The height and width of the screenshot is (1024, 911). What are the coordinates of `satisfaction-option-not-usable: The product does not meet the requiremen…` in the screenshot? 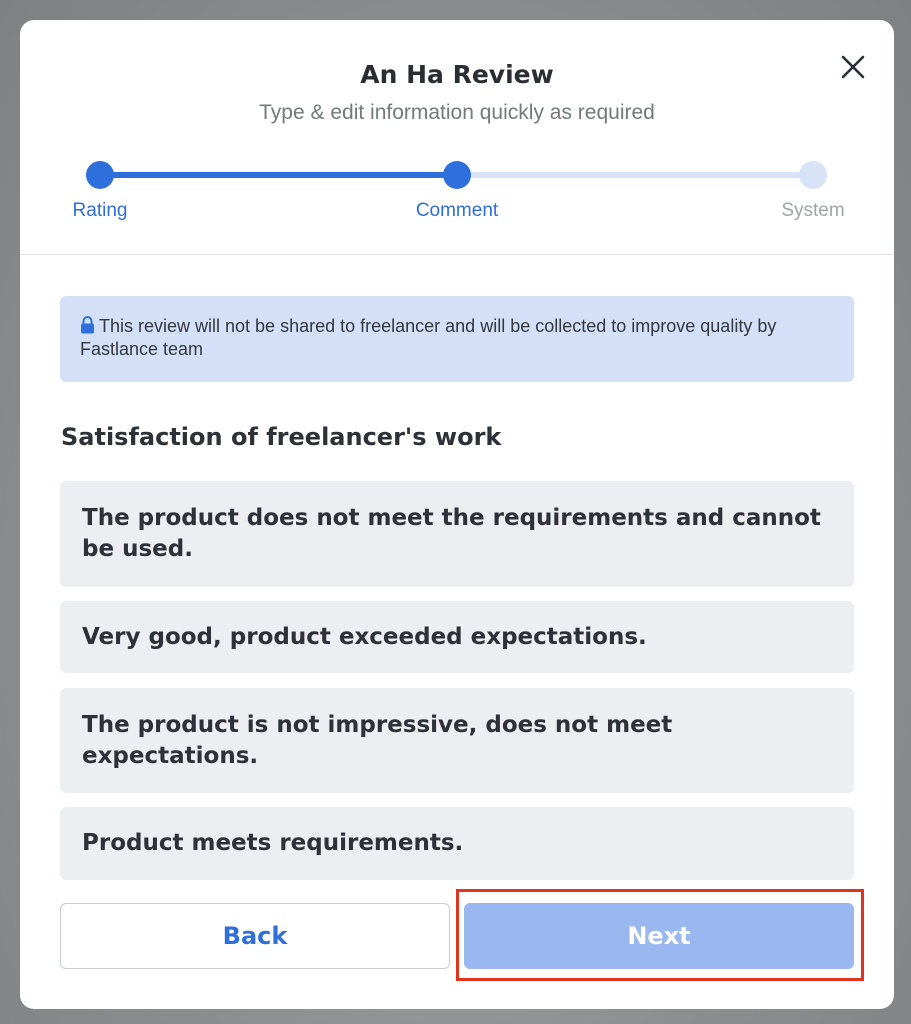 It's located at (457, 534).